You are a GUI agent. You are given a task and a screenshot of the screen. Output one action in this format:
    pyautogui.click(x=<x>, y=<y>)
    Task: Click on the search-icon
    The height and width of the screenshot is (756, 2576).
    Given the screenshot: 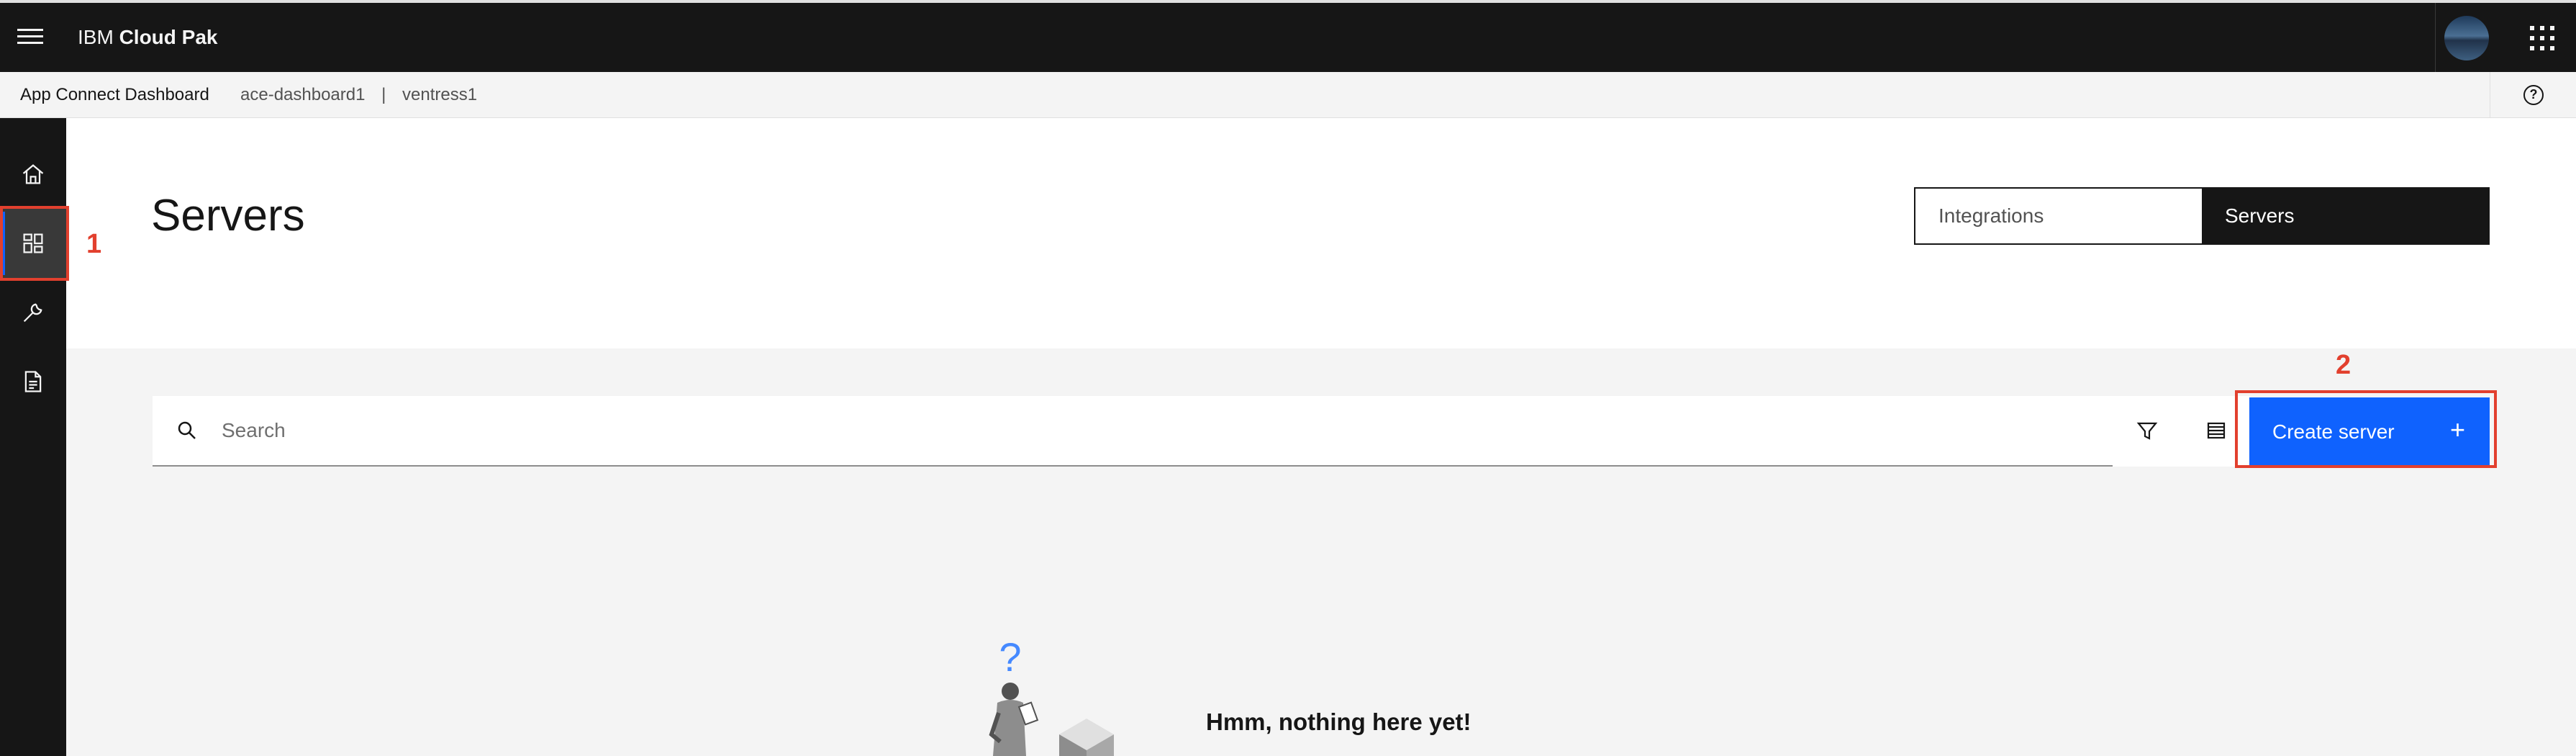 What is the action you would take?
    pyautogui.click(x=187, y=430)
    